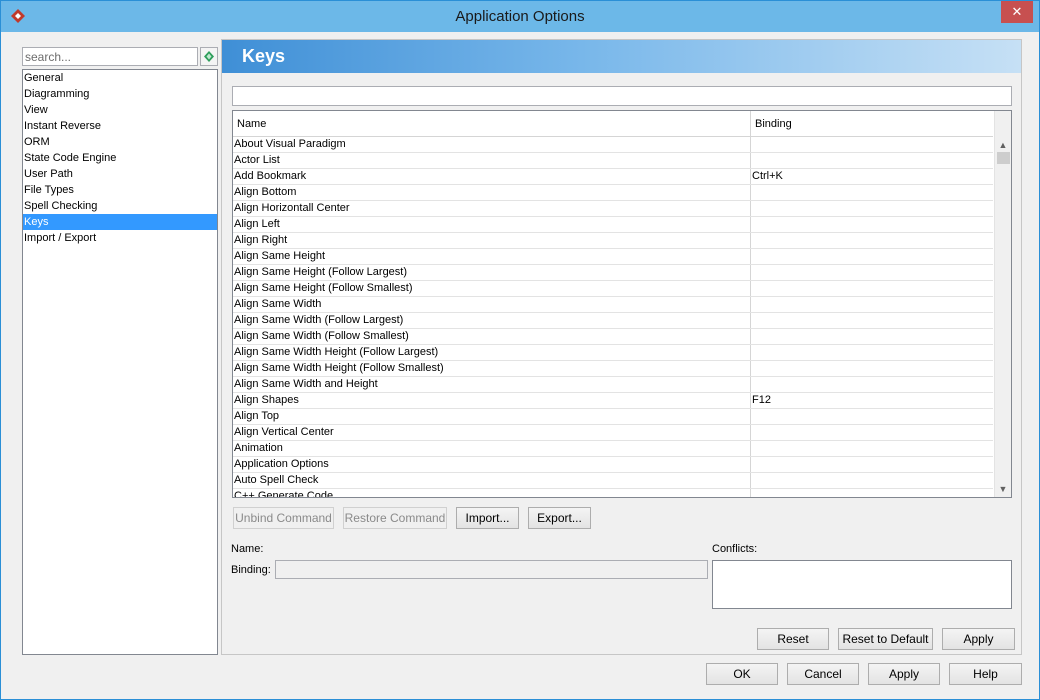 This screenshot has height=700, width=1040. Describe the element at coordinates (492, 304) in the screenshot. I see `command-name-cell: Align Same Width` at that location.